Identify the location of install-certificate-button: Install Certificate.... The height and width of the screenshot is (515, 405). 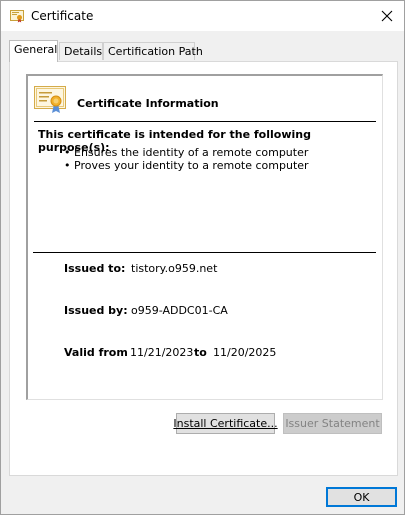
(225, 423).